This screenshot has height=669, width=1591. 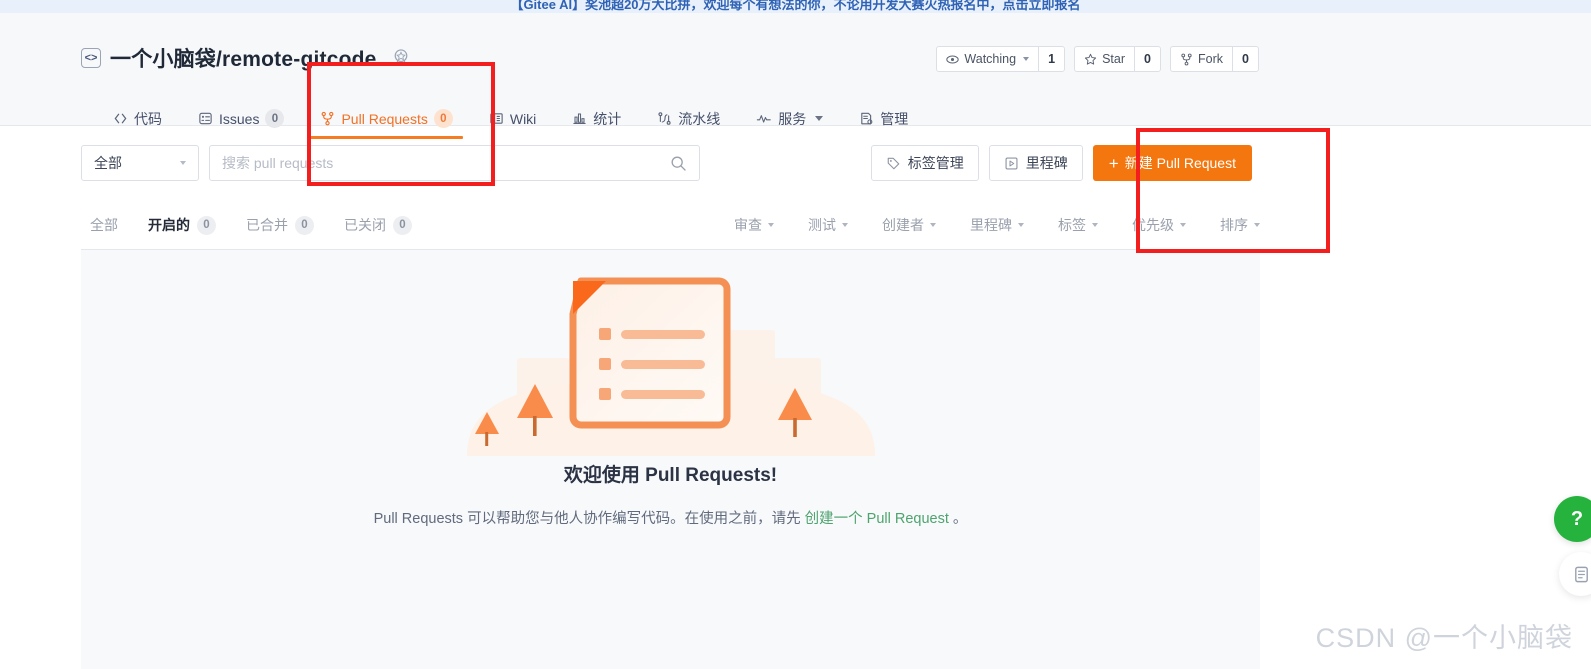 I want to click on document-icon, so click(x=1581, y=574).